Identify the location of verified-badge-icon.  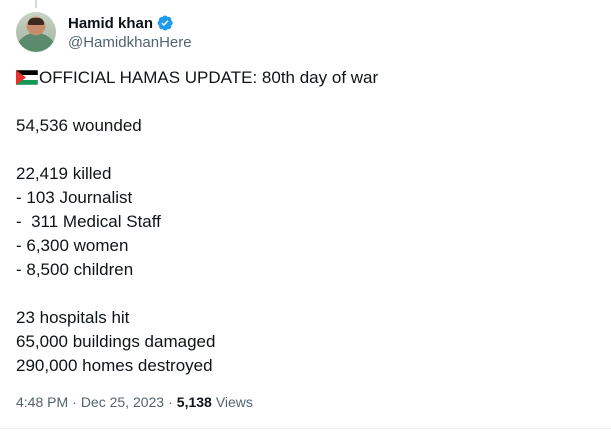
(165, 23).